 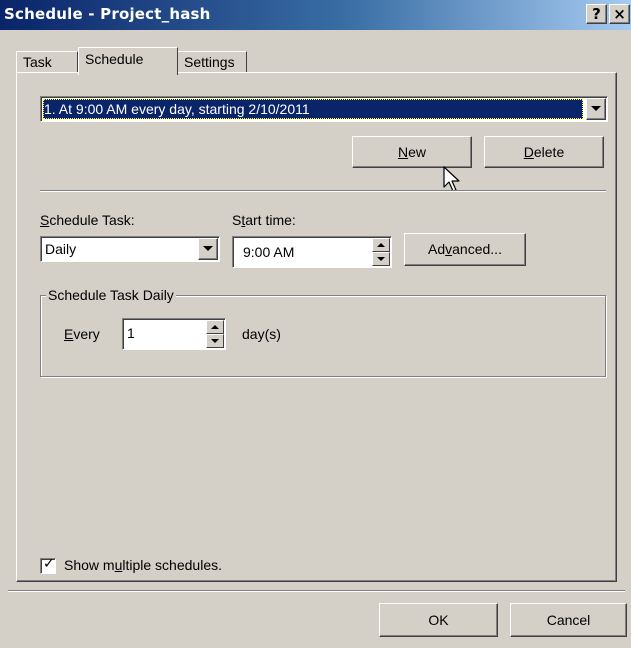 I want to click on advanced-button-label-pre: Ad, so click(x=437, y=249).